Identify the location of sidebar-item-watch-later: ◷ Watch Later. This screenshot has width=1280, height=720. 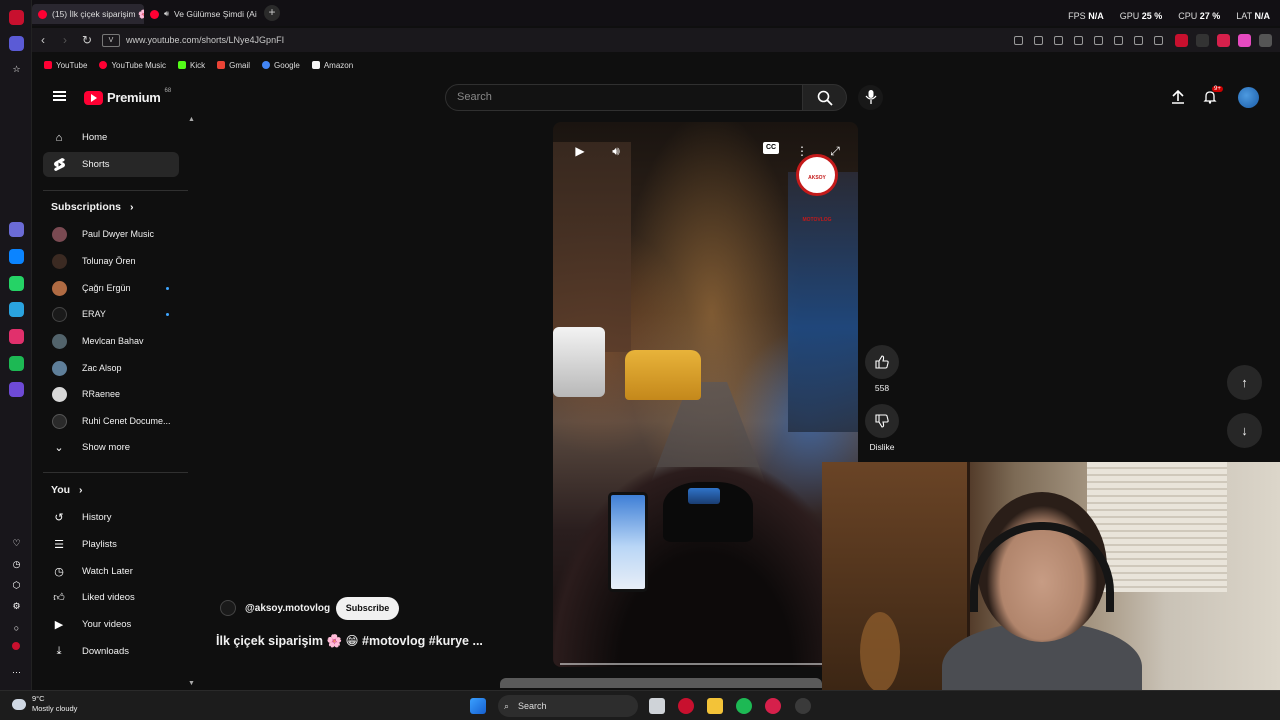
(111, 571).